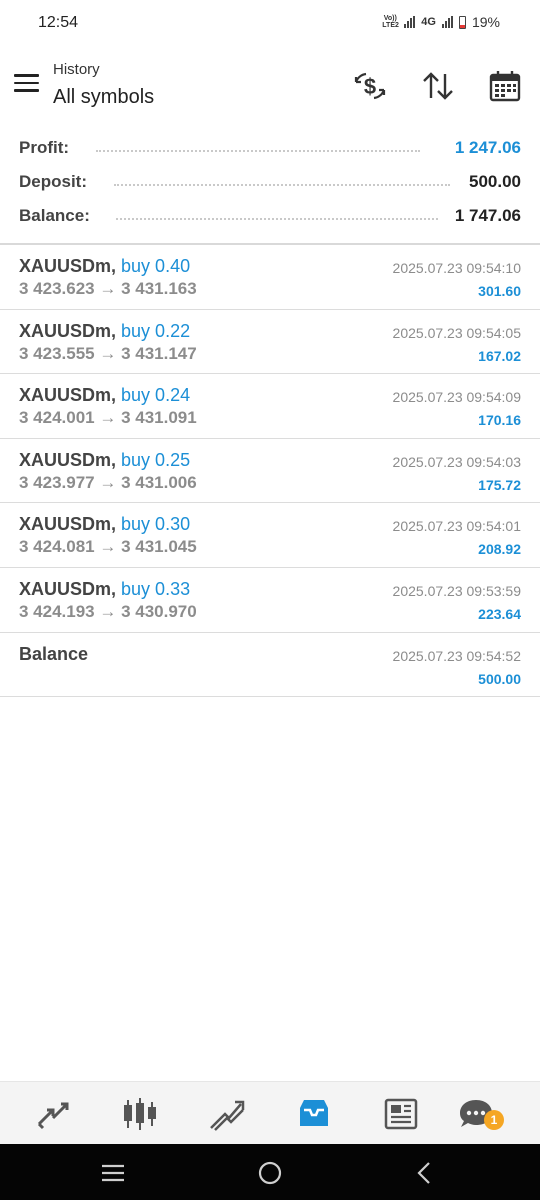 The width and height of the screenshot is (540, 1200). I want to click on summary-row-balance: Balance: 1 747.06, so click(270, 217).